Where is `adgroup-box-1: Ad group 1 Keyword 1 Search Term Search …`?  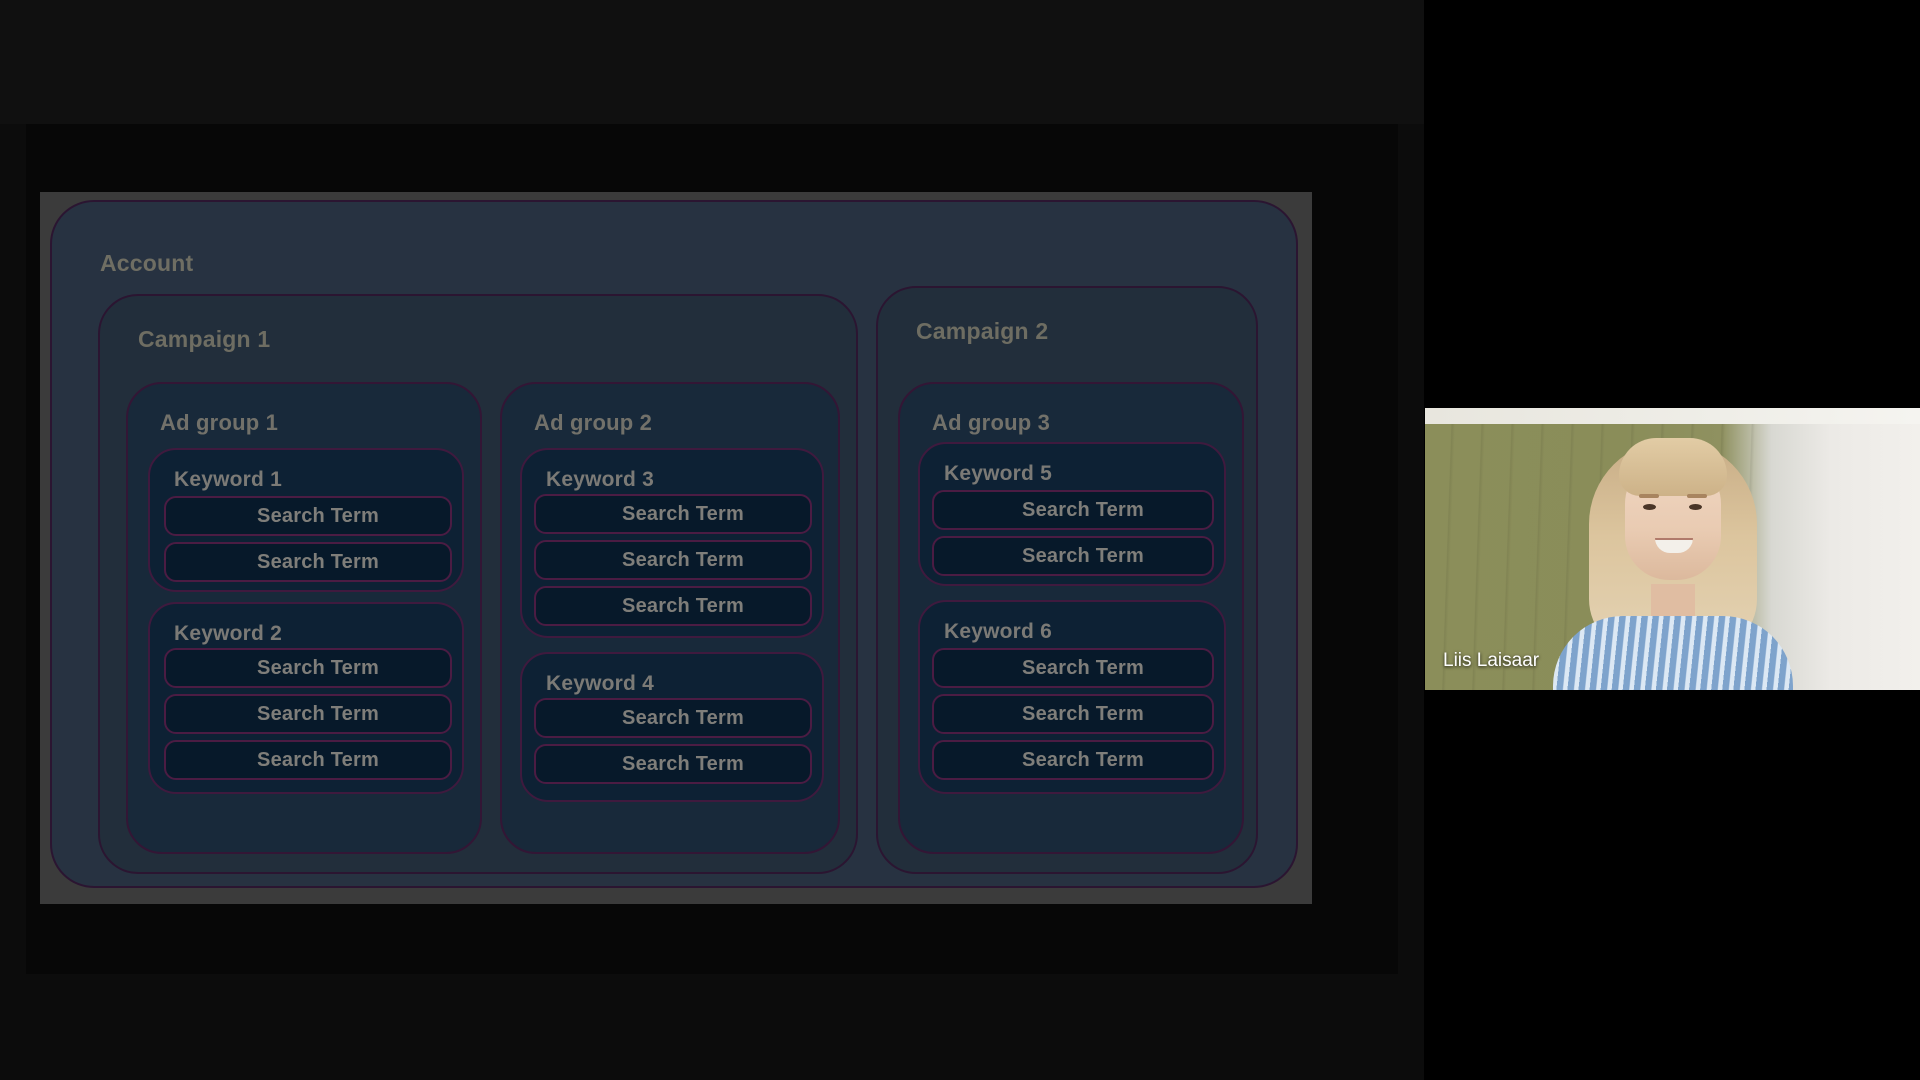 adgroup-box-1: Ad group 1 Keyword 1 Search Term Search … is located at coordinates (304, 618).